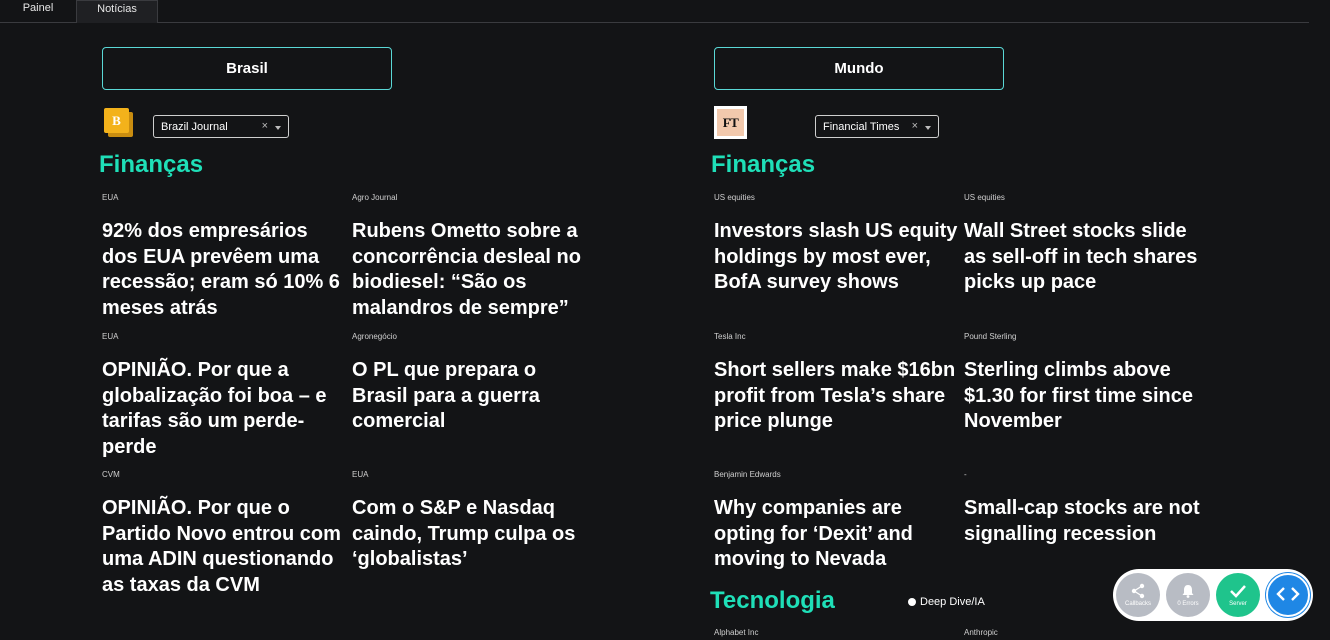 The width and height of the screenshot is (1330, 640). I want to click on article-tag: Agronegócio, so click(374, 336).